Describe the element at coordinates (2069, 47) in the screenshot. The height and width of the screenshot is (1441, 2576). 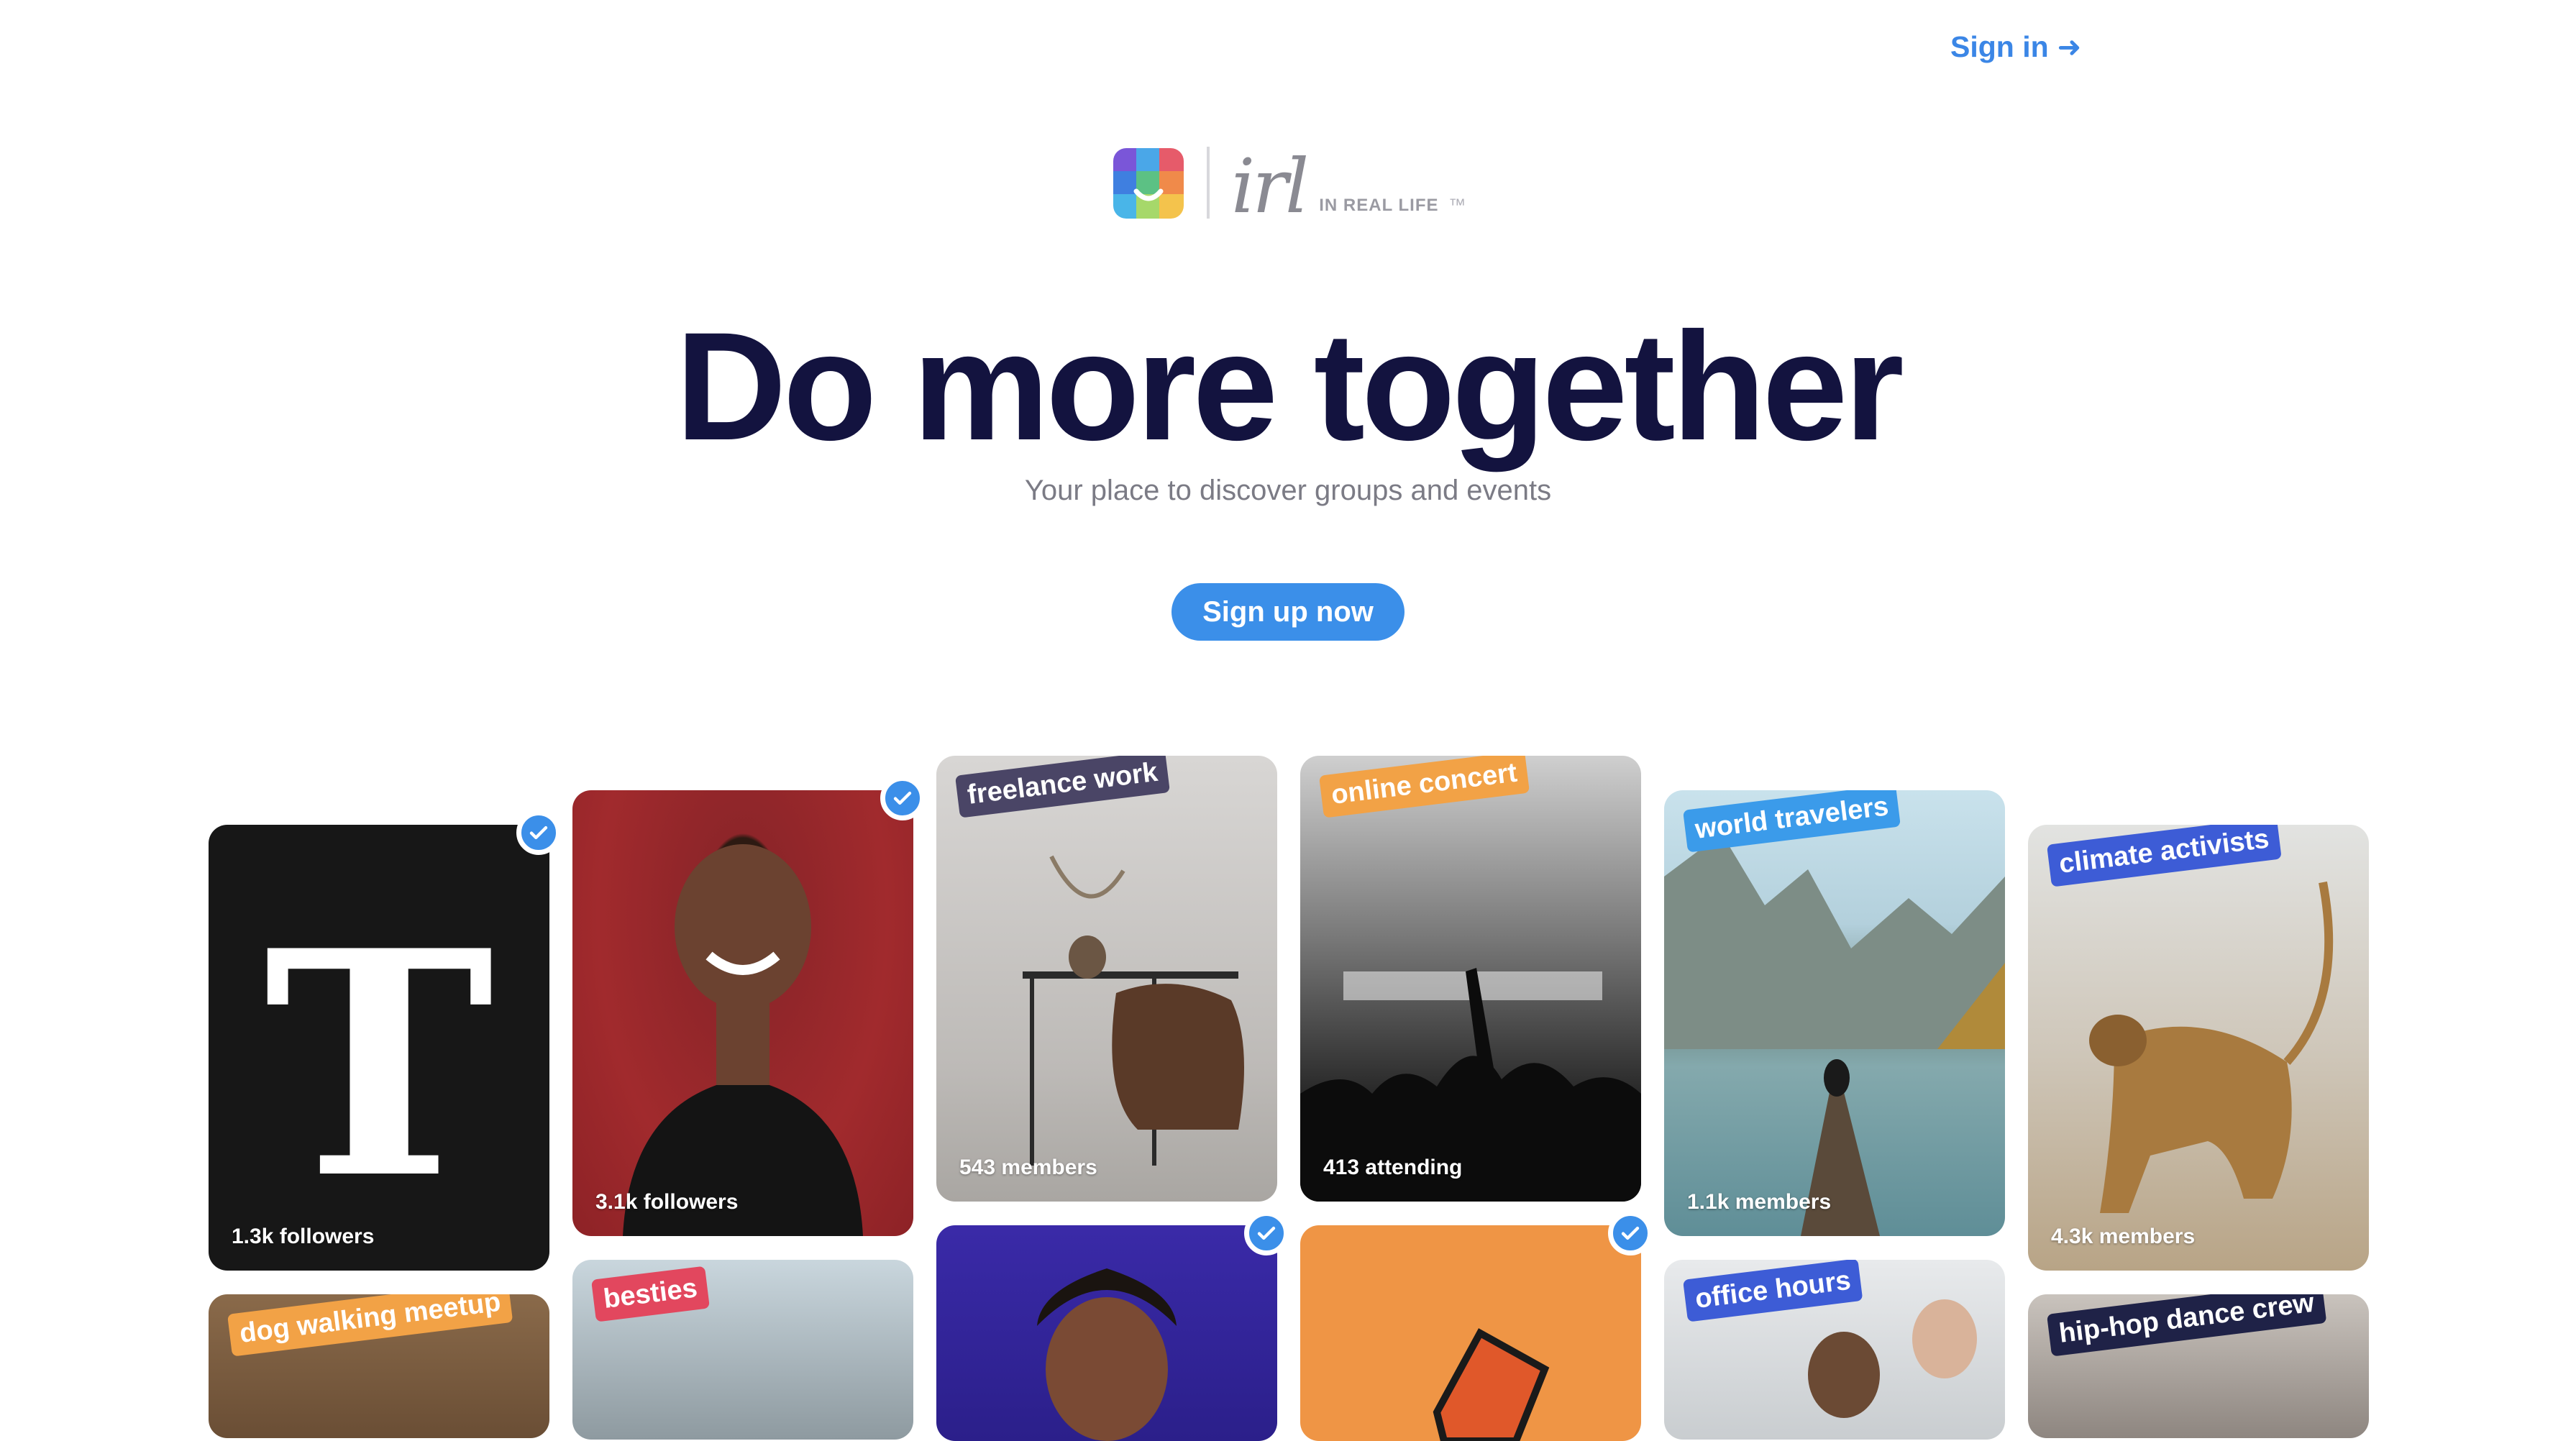
I see `arrow-right-icon: ➜` at that location.